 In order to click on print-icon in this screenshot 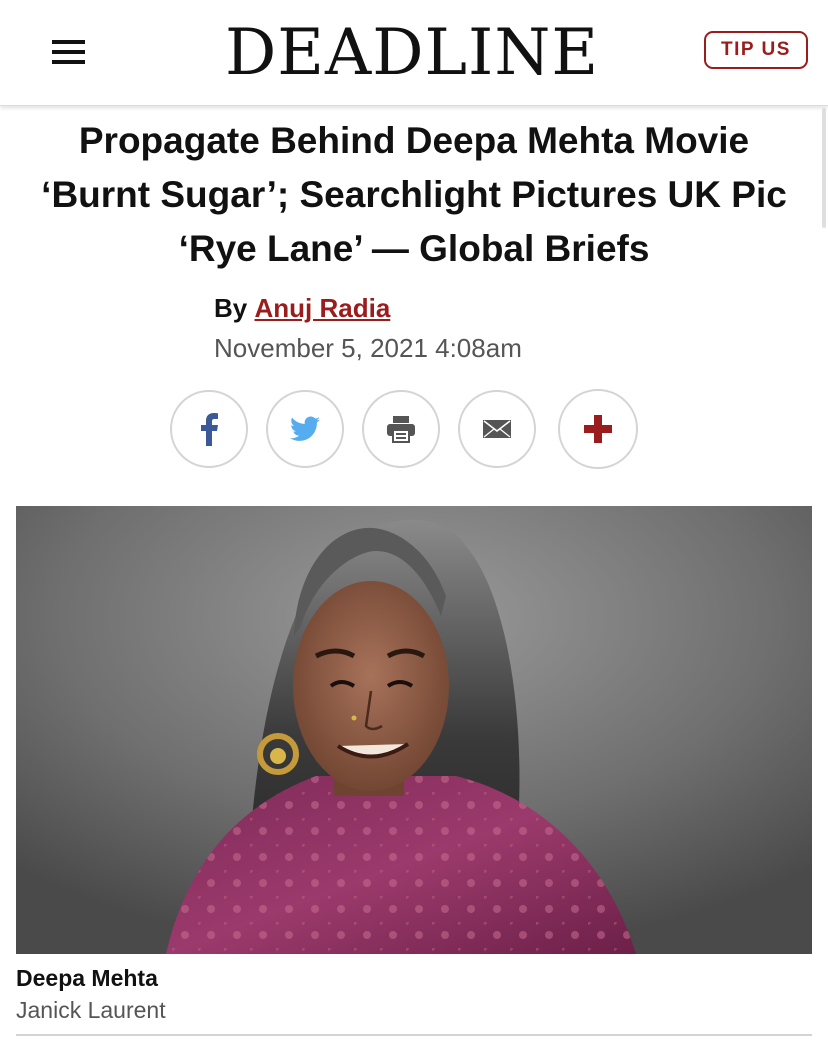, I will do `click(401, 429)`.